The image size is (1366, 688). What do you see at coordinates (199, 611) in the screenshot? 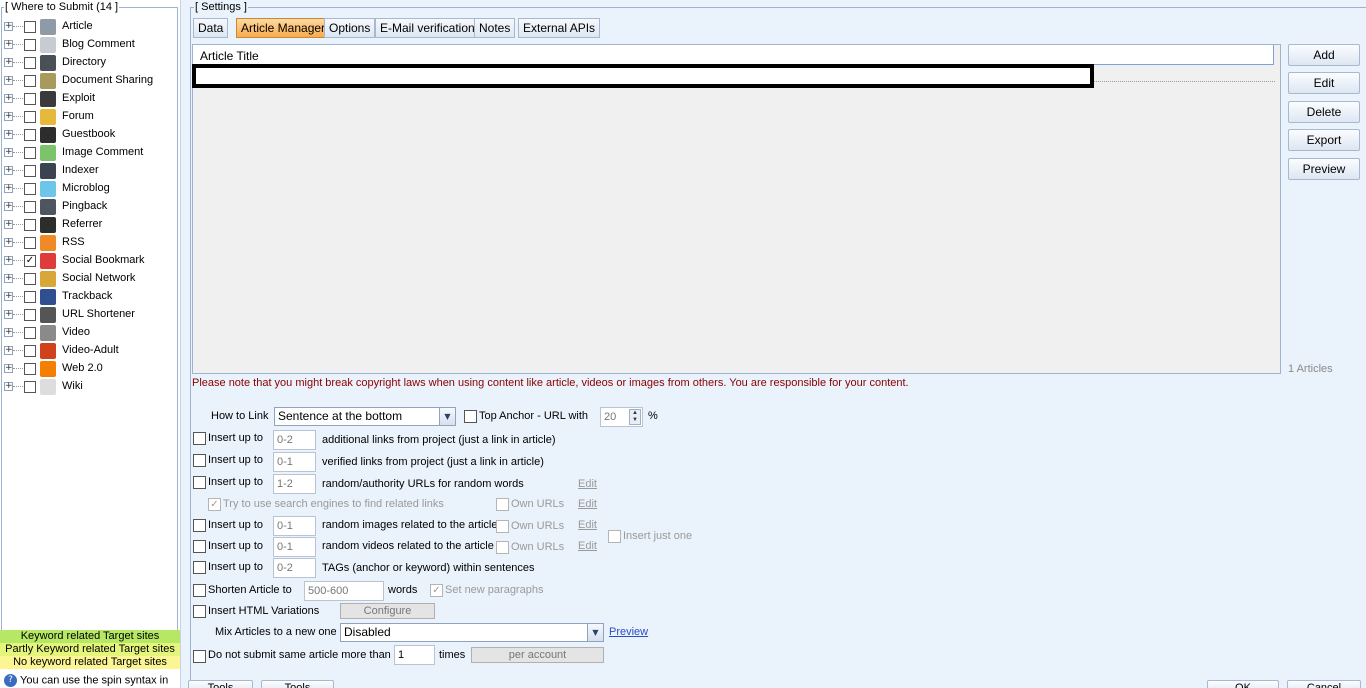
I see `html-variations-checkbox` at bounding box center [199, 611].